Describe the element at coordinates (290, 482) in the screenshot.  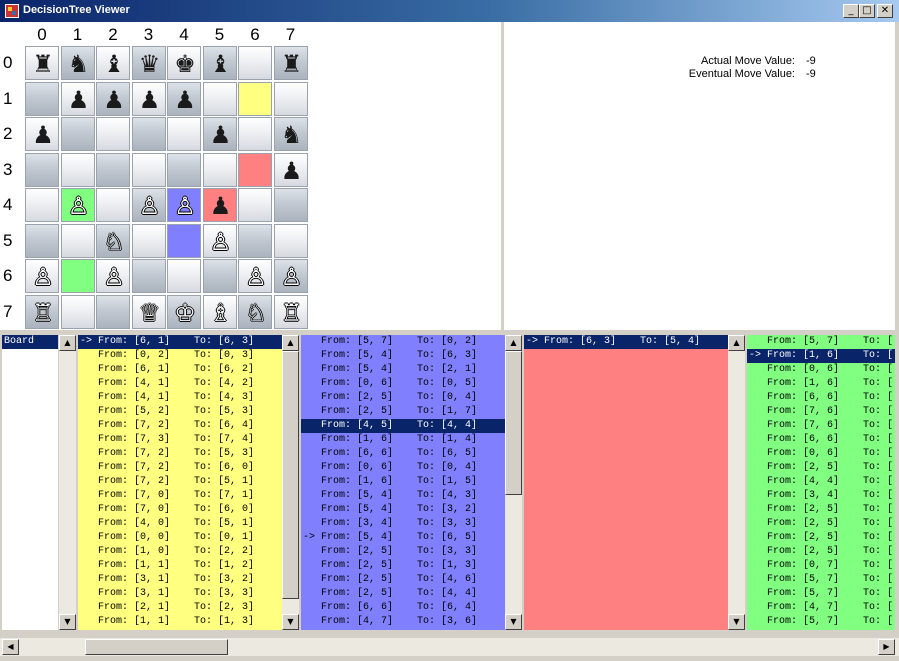
I see `yellow-list-scrollbar: ▲ ▼` at that location.